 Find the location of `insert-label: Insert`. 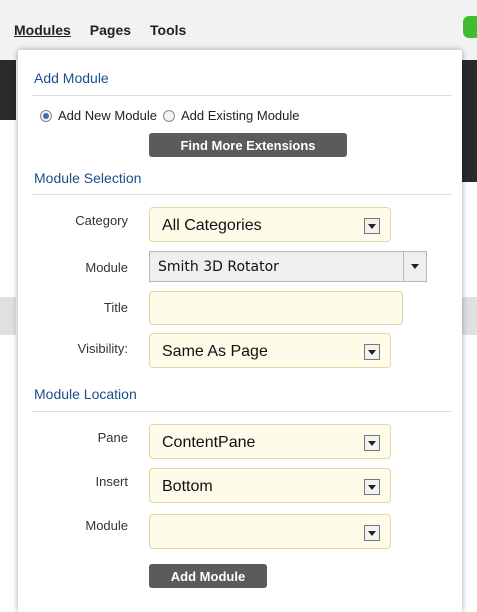

insert-label: Insert is located at coordinates (111, 481).